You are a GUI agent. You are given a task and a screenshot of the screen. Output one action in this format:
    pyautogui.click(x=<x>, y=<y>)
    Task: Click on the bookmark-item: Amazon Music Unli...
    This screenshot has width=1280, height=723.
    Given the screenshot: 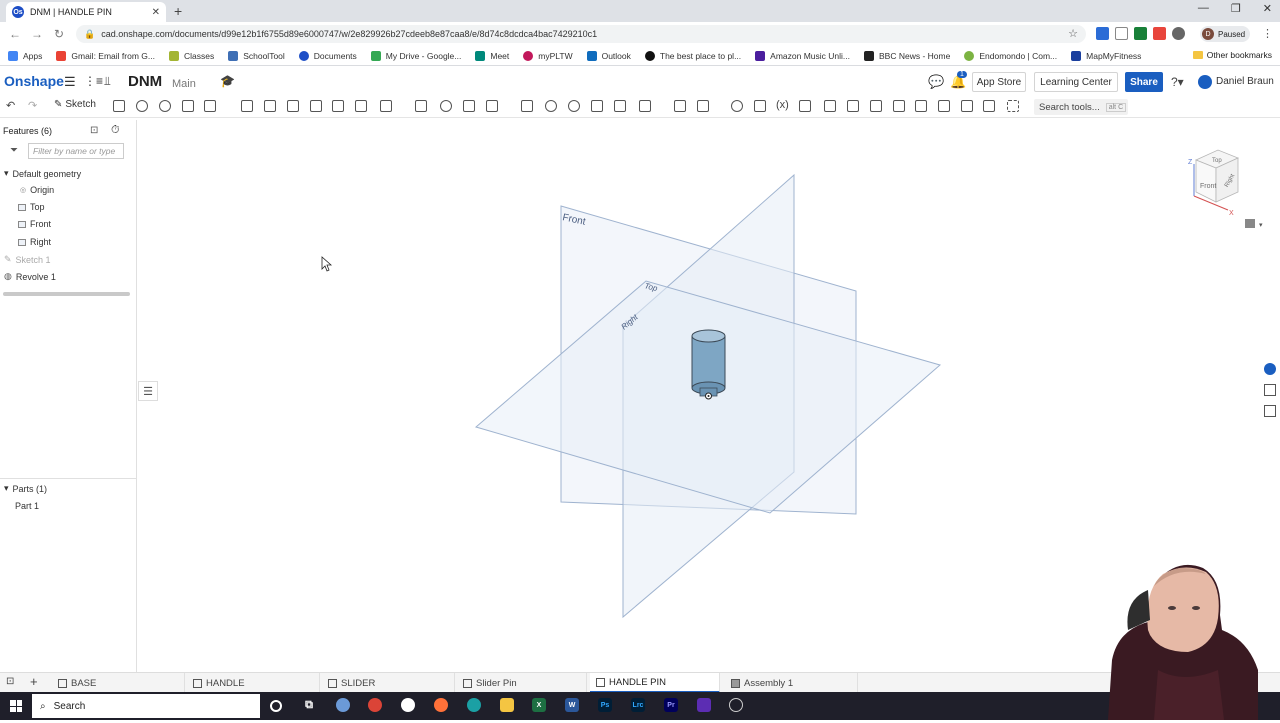 What is the action you would take?
    pyautogui.click(x=802, y=55)
    